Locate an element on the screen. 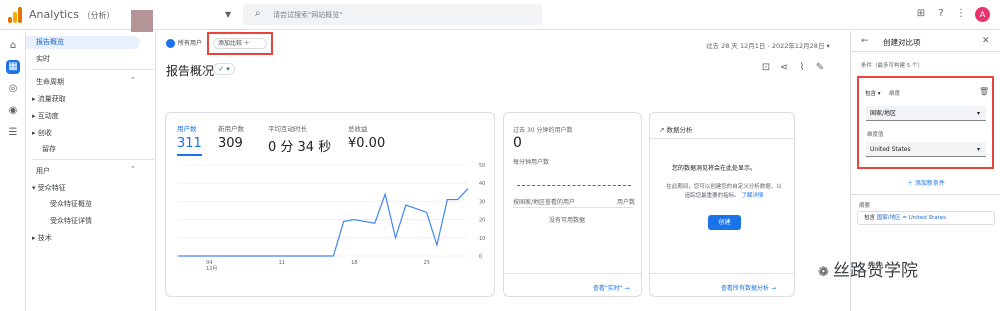  apps-grid-icon: ⊞ is located at coordinates (921, 13).